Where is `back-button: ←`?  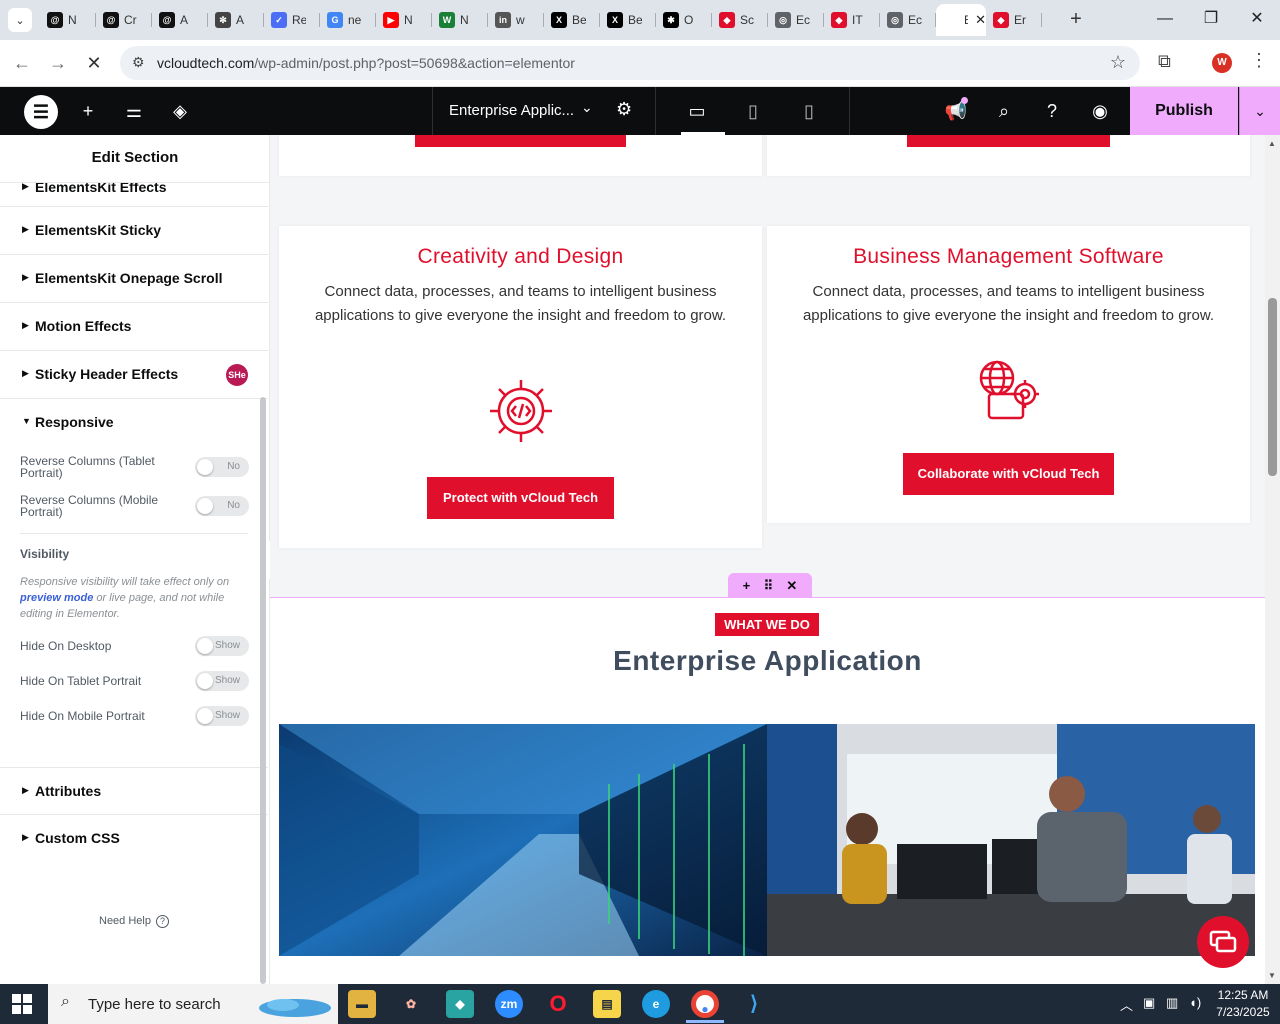
back-button: ← is located at coordinates (22, 64).